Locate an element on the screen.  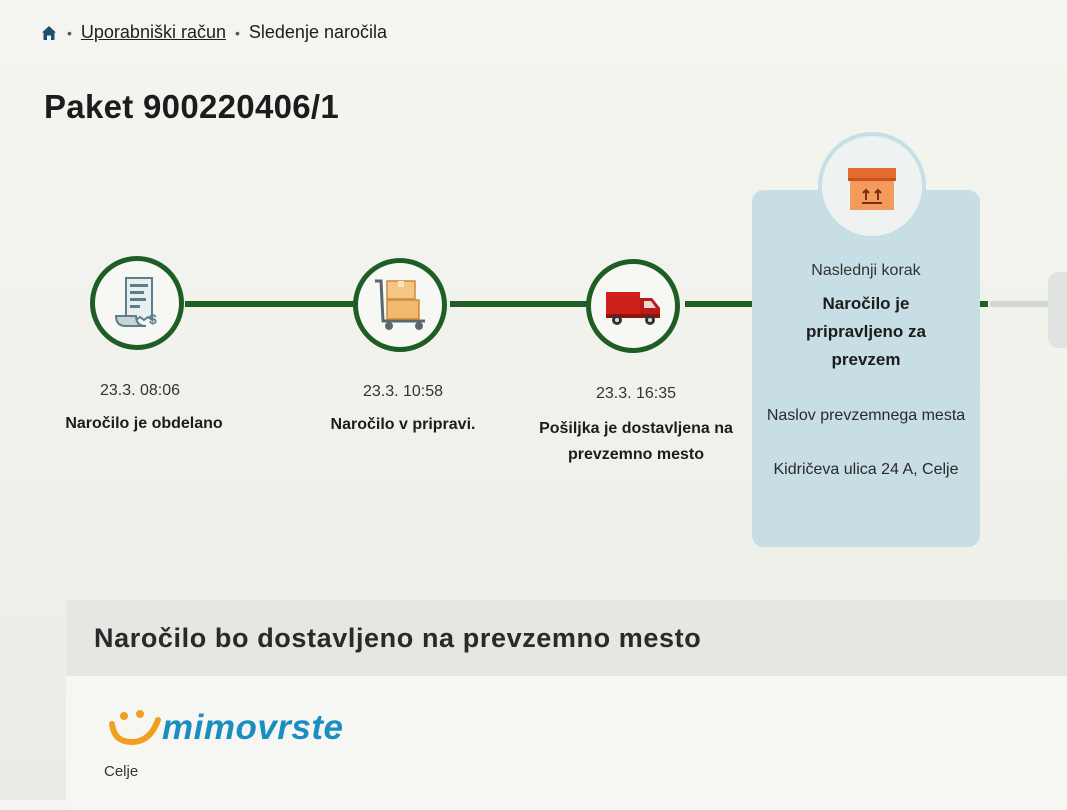
next-step-card-partial is located at coordinates (1057, 310).